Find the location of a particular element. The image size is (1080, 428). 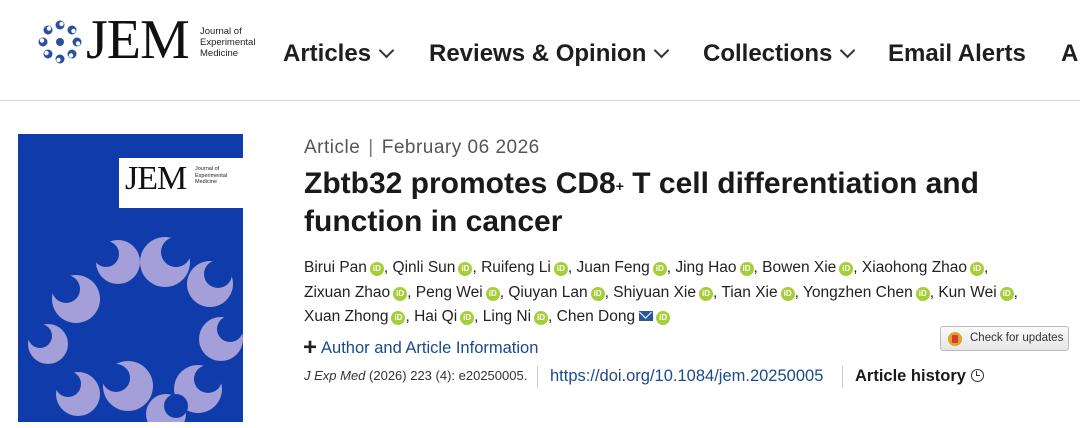

author-name: Yongzhen Chen iD is located at coordinates (866, 292).